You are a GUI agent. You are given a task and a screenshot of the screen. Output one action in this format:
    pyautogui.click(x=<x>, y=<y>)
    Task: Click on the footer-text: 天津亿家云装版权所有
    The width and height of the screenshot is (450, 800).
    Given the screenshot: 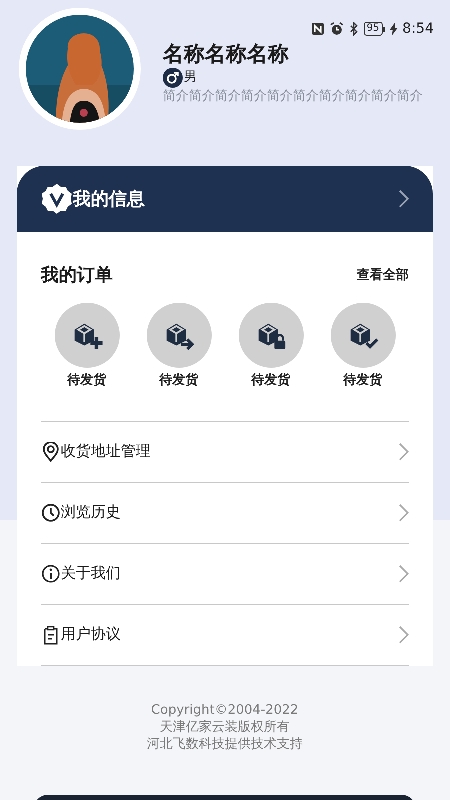 What is the action you would take?
    pyautogui.click(x=225, y=727)
    